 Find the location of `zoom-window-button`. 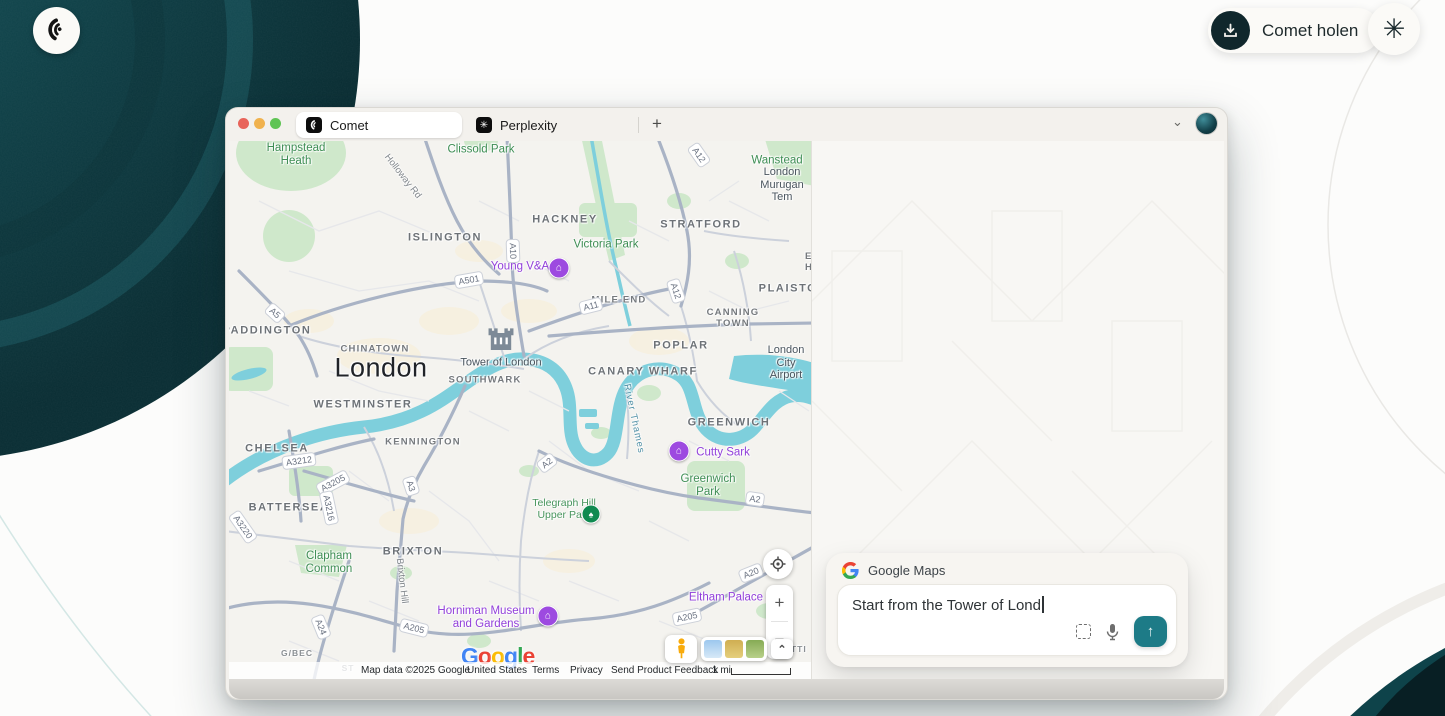

zoom-window-button is located at coordinates (275, 123).